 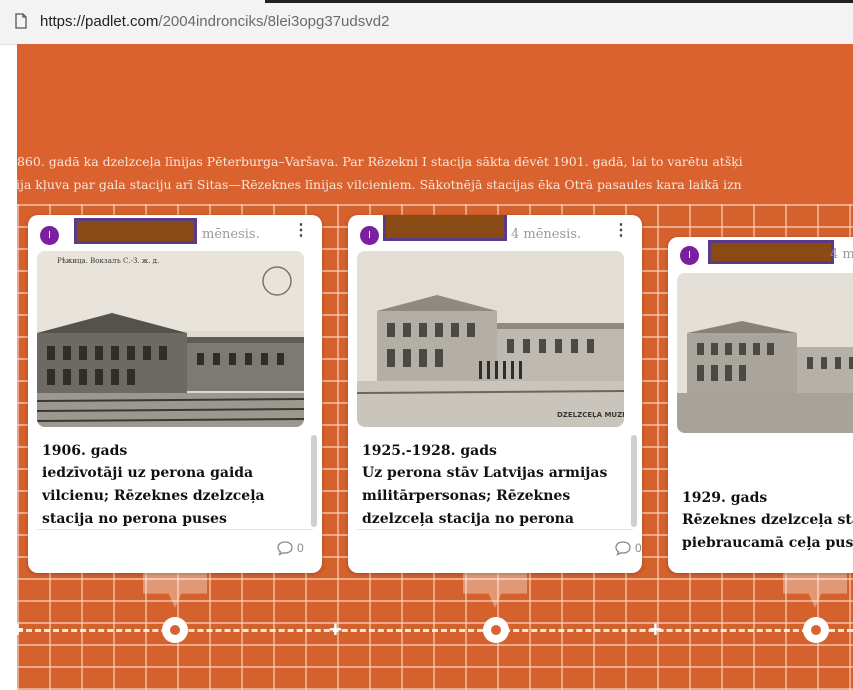 I want to click on timeline-line, so click(x=435, y=632).